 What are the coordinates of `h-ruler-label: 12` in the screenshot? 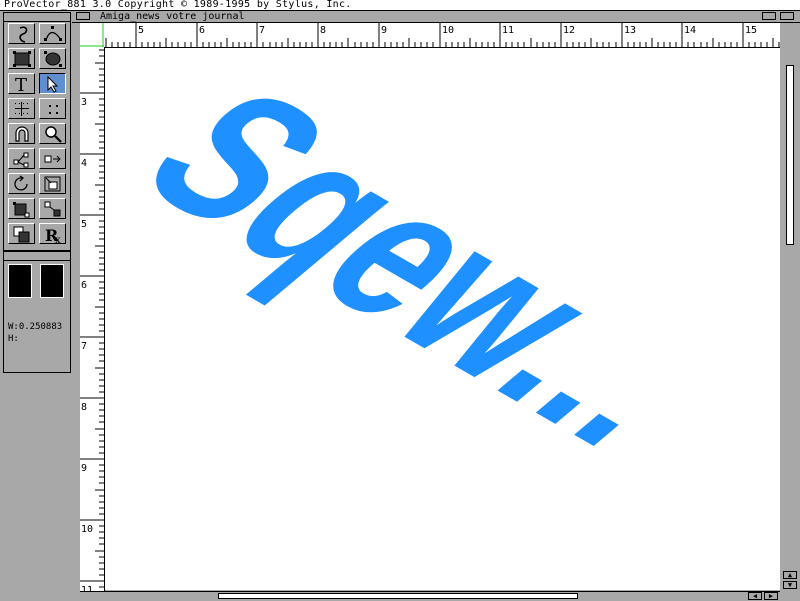 It's located at (569, 30).